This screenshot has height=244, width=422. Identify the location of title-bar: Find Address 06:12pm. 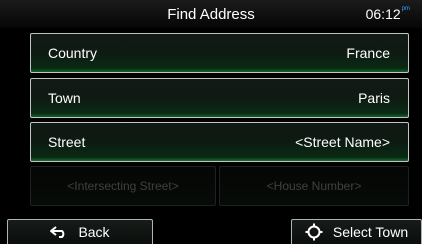
(211, 14).